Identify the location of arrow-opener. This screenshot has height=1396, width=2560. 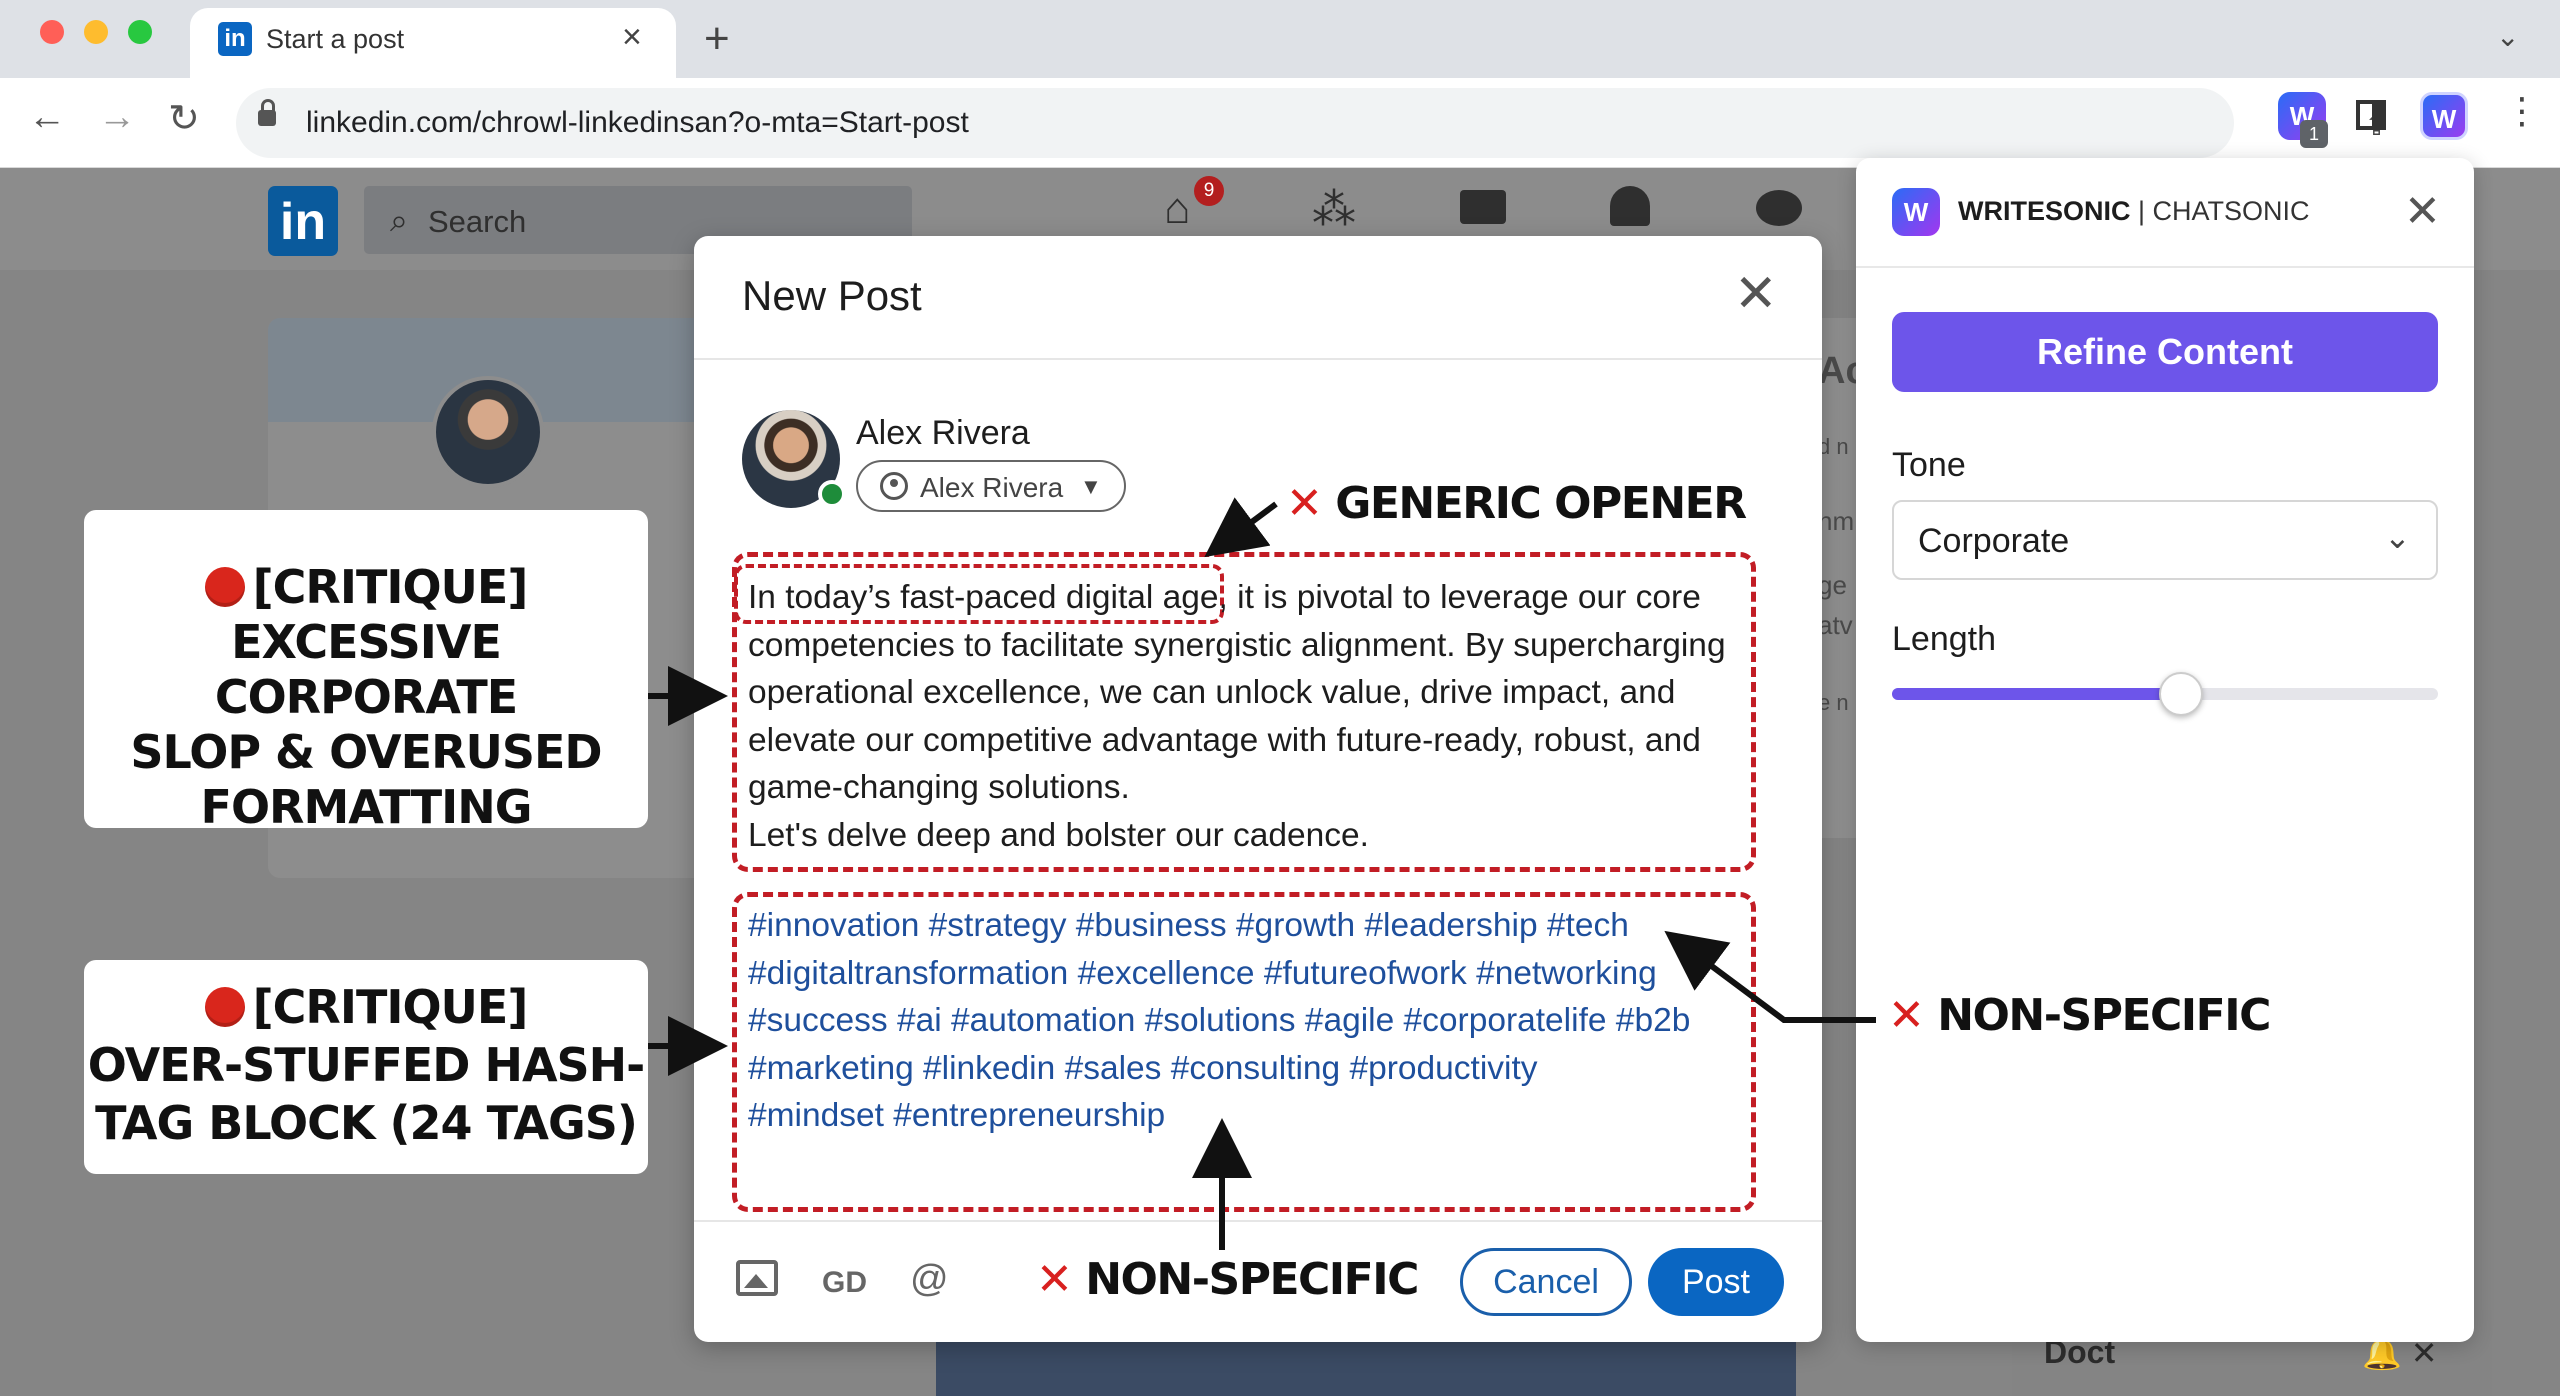
(1241, 527).